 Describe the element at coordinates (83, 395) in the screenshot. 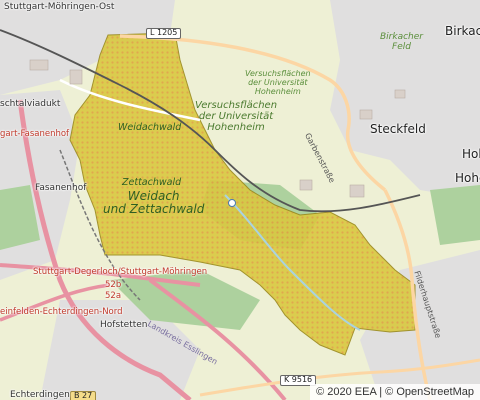

I see `road-shield-b27: B 27` at that location.